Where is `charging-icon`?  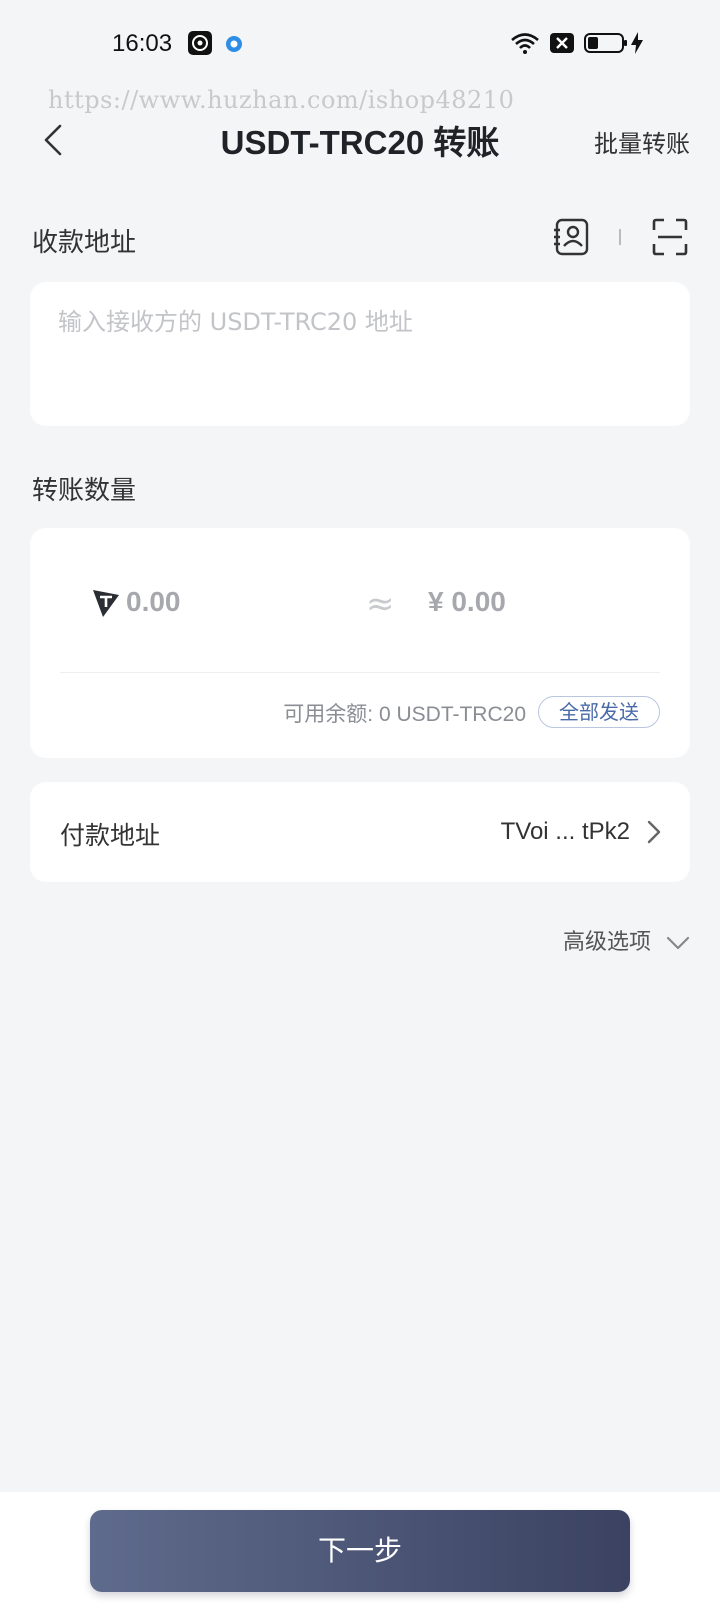 charging-icon is located at coordinates (637, 45).